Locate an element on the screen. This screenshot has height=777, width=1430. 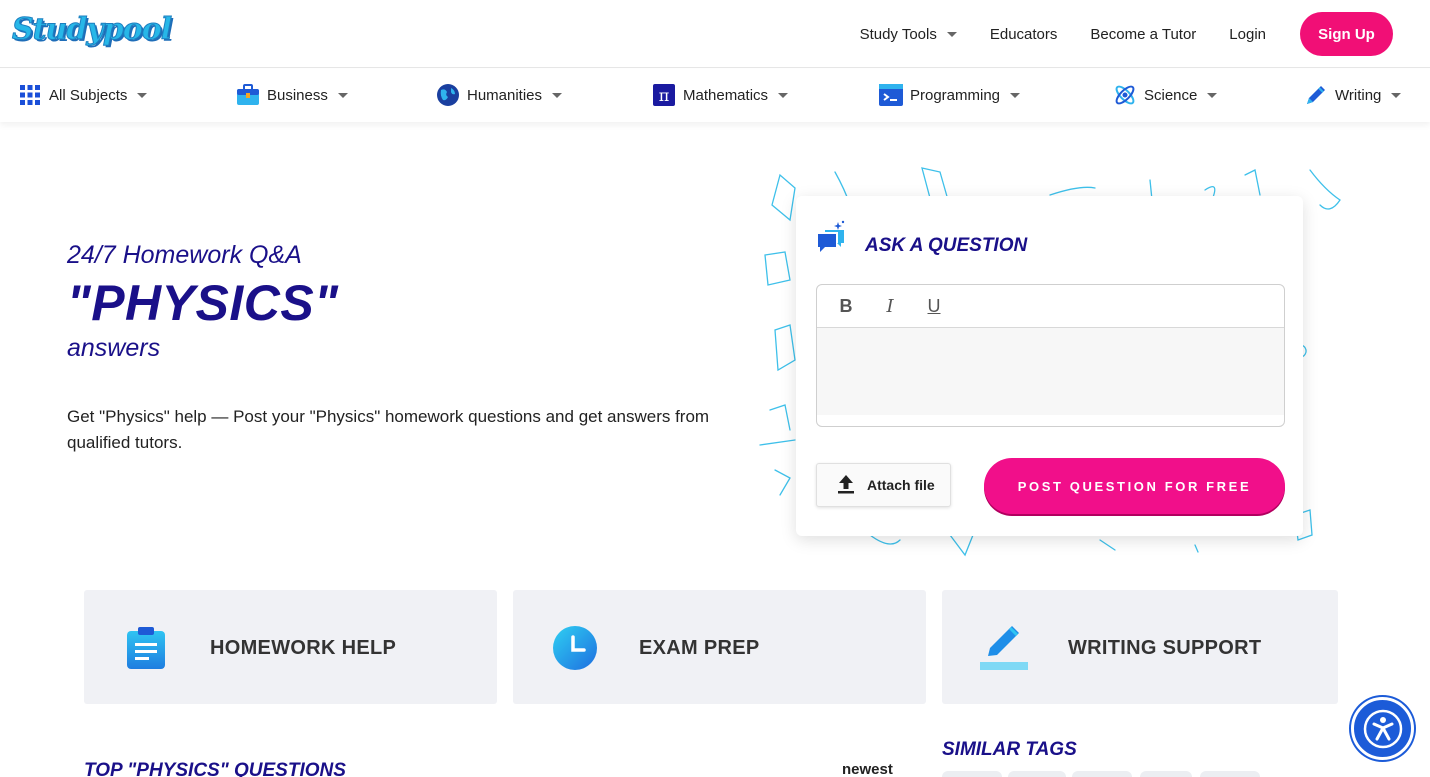
top-questions-heading: TOP "PHYSICS" QUESTIONS is located at coordinates (215, 768).